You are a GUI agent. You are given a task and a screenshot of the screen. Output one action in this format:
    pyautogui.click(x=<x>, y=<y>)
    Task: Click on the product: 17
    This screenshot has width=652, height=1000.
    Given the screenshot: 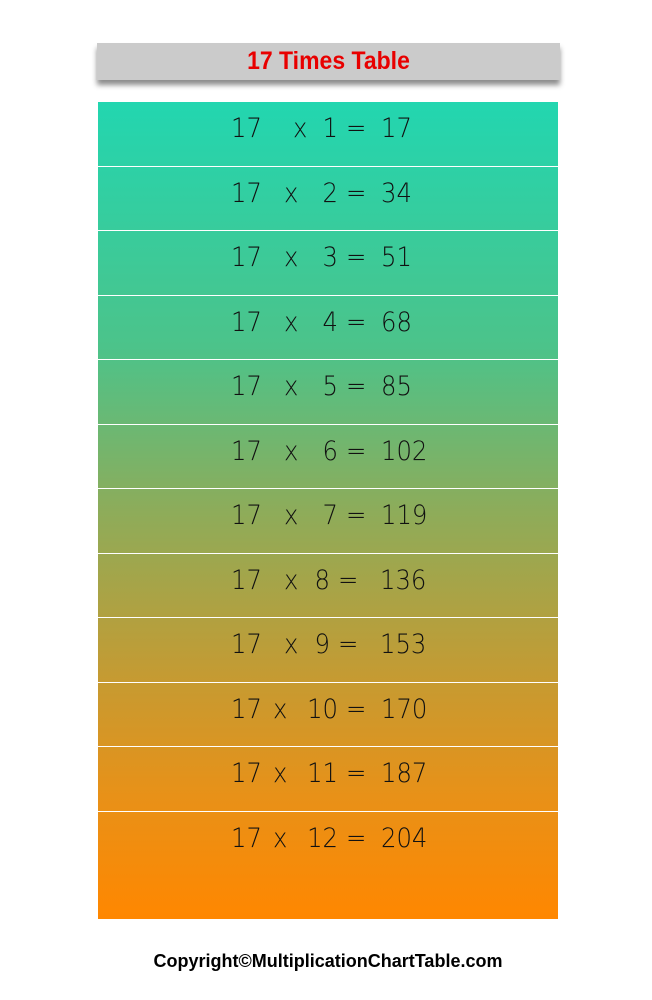 What is the action you would take?
    pyautogui.click(x=396, y=128)
    